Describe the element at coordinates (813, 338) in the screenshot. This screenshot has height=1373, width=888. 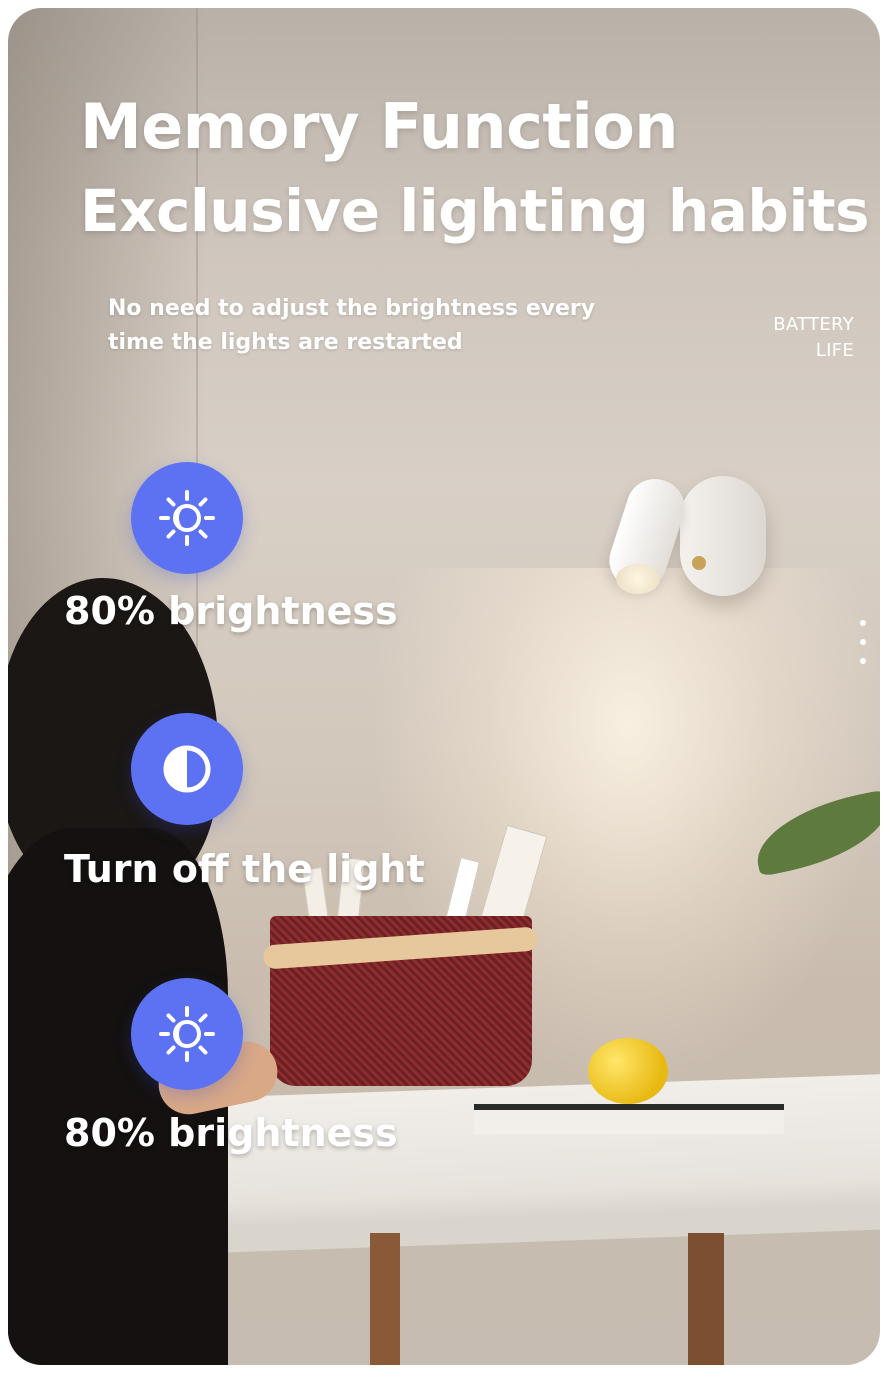
I see `battery-life-label: BATTERY LIFE` at that location.